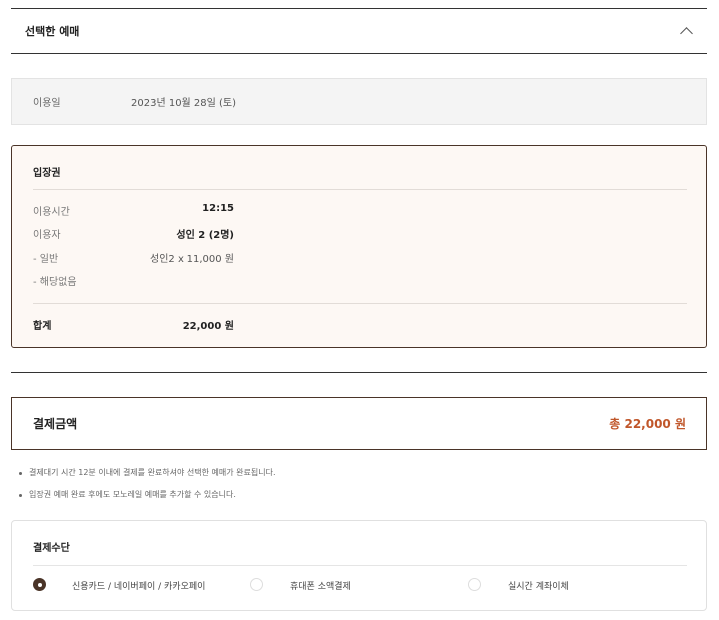 This screenshot has width=719, height=620. I want to click on general-label: - 일반, so click(46, 259).